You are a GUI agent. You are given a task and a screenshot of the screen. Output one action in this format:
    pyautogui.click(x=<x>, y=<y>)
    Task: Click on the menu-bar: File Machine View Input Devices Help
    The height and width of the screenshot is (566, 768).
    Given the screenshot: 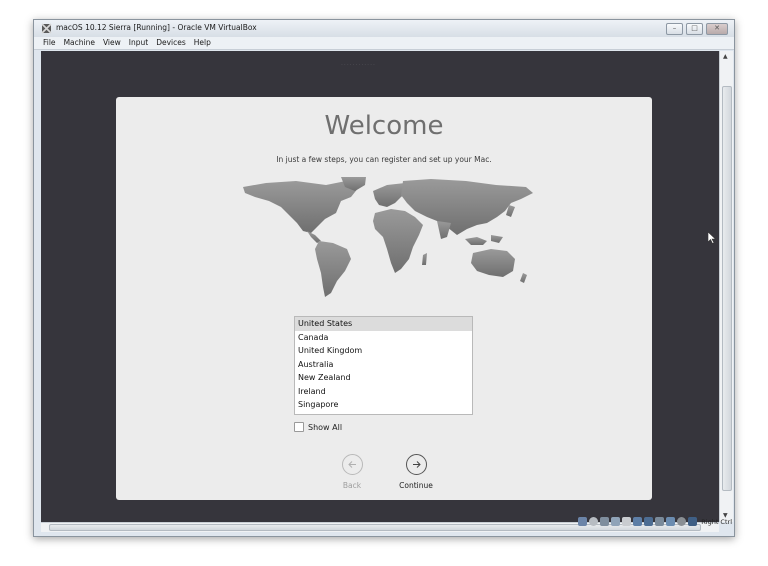 What is the action you would take?
    pyautogui.click(x=384, y=43)
    